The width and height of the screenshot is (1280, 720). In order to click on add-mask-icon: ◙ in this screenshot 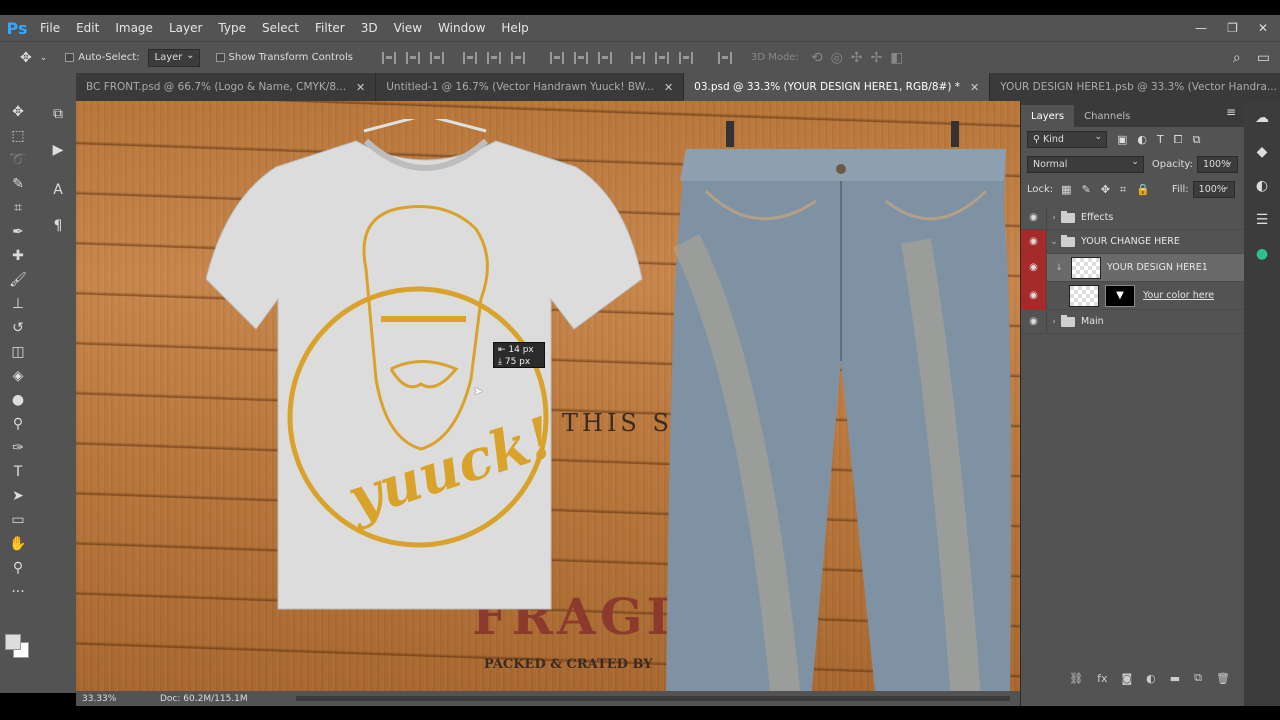, I will do `click(1126, 678)`.